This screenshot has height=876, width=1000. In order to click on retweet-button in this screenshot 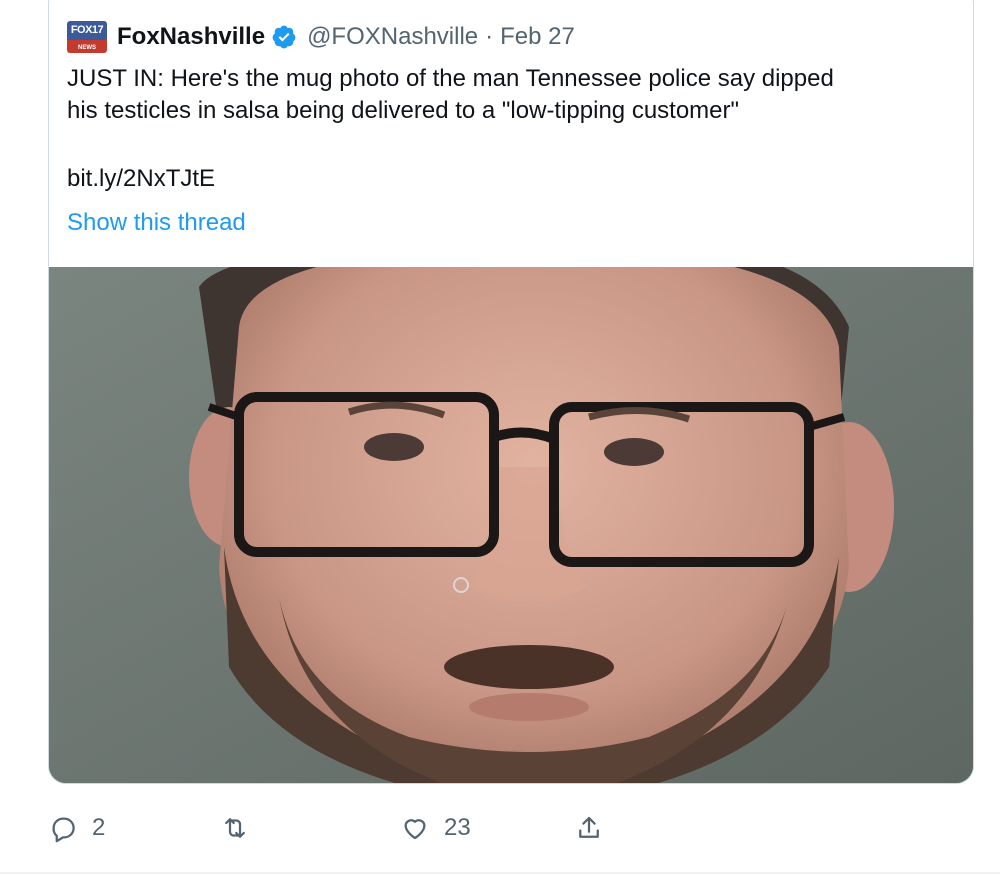, I will do `click(242, 828)`.